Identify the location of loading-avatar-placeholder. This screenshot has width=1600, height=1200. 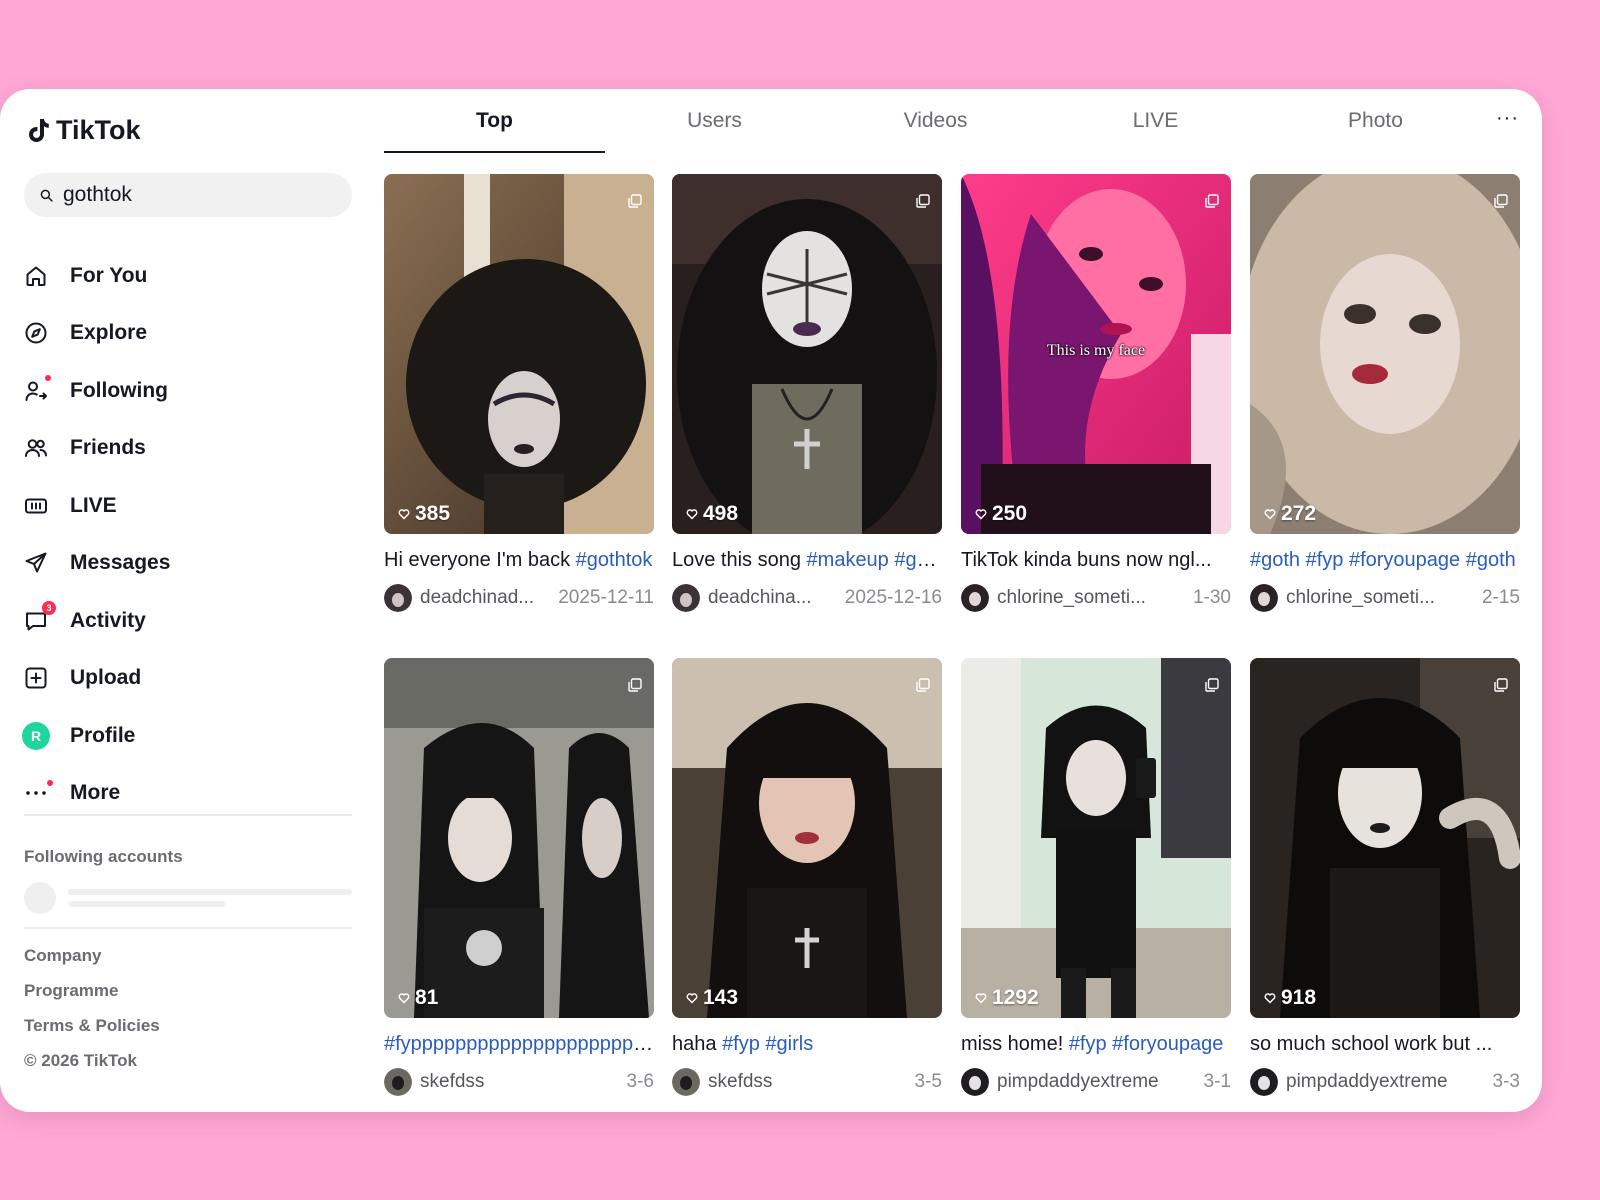
(40, 898).